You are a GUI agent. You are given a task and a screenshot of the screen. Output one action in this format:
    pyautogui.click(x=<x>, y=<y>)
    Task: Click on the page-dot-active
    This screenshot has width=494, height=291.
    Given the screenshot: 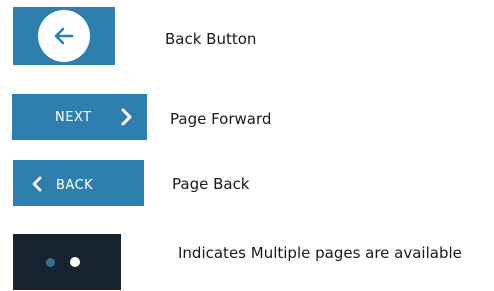 What is the action you would take?
    pyautogui.click(x=75, y=262)
    